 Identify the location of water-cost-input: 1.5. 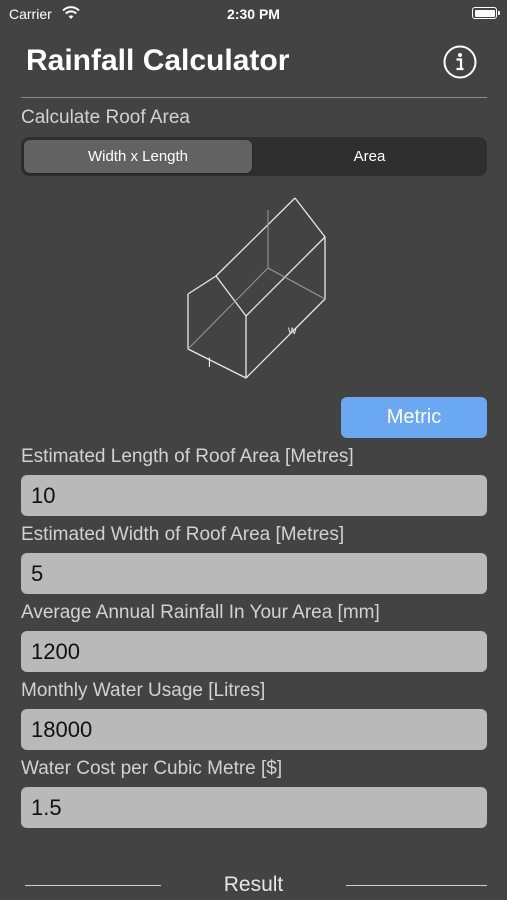
(254, 807).